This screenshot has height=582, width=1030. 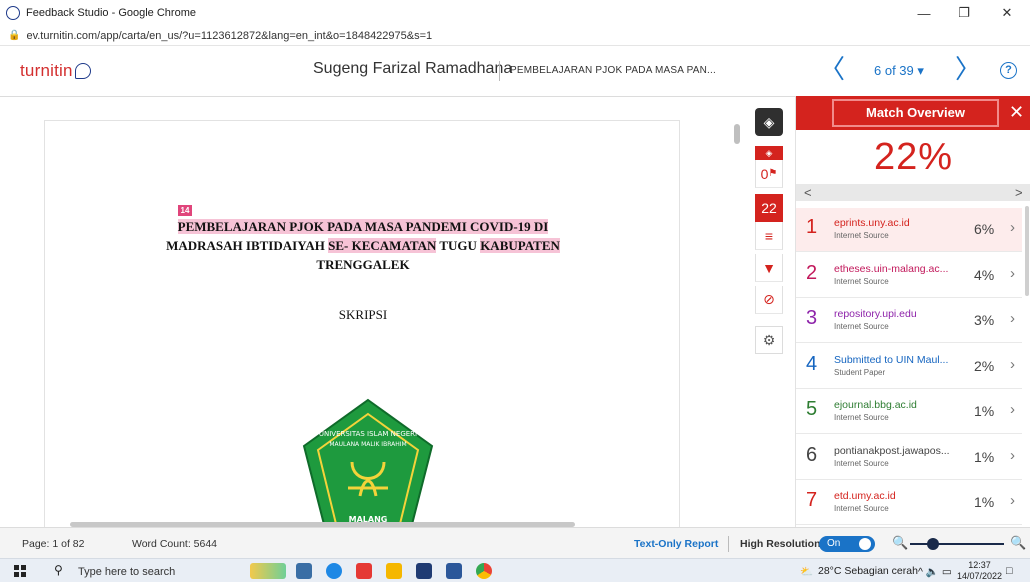 I want to click on clock-date: 14/07/2022, so click(x=980, y=576).